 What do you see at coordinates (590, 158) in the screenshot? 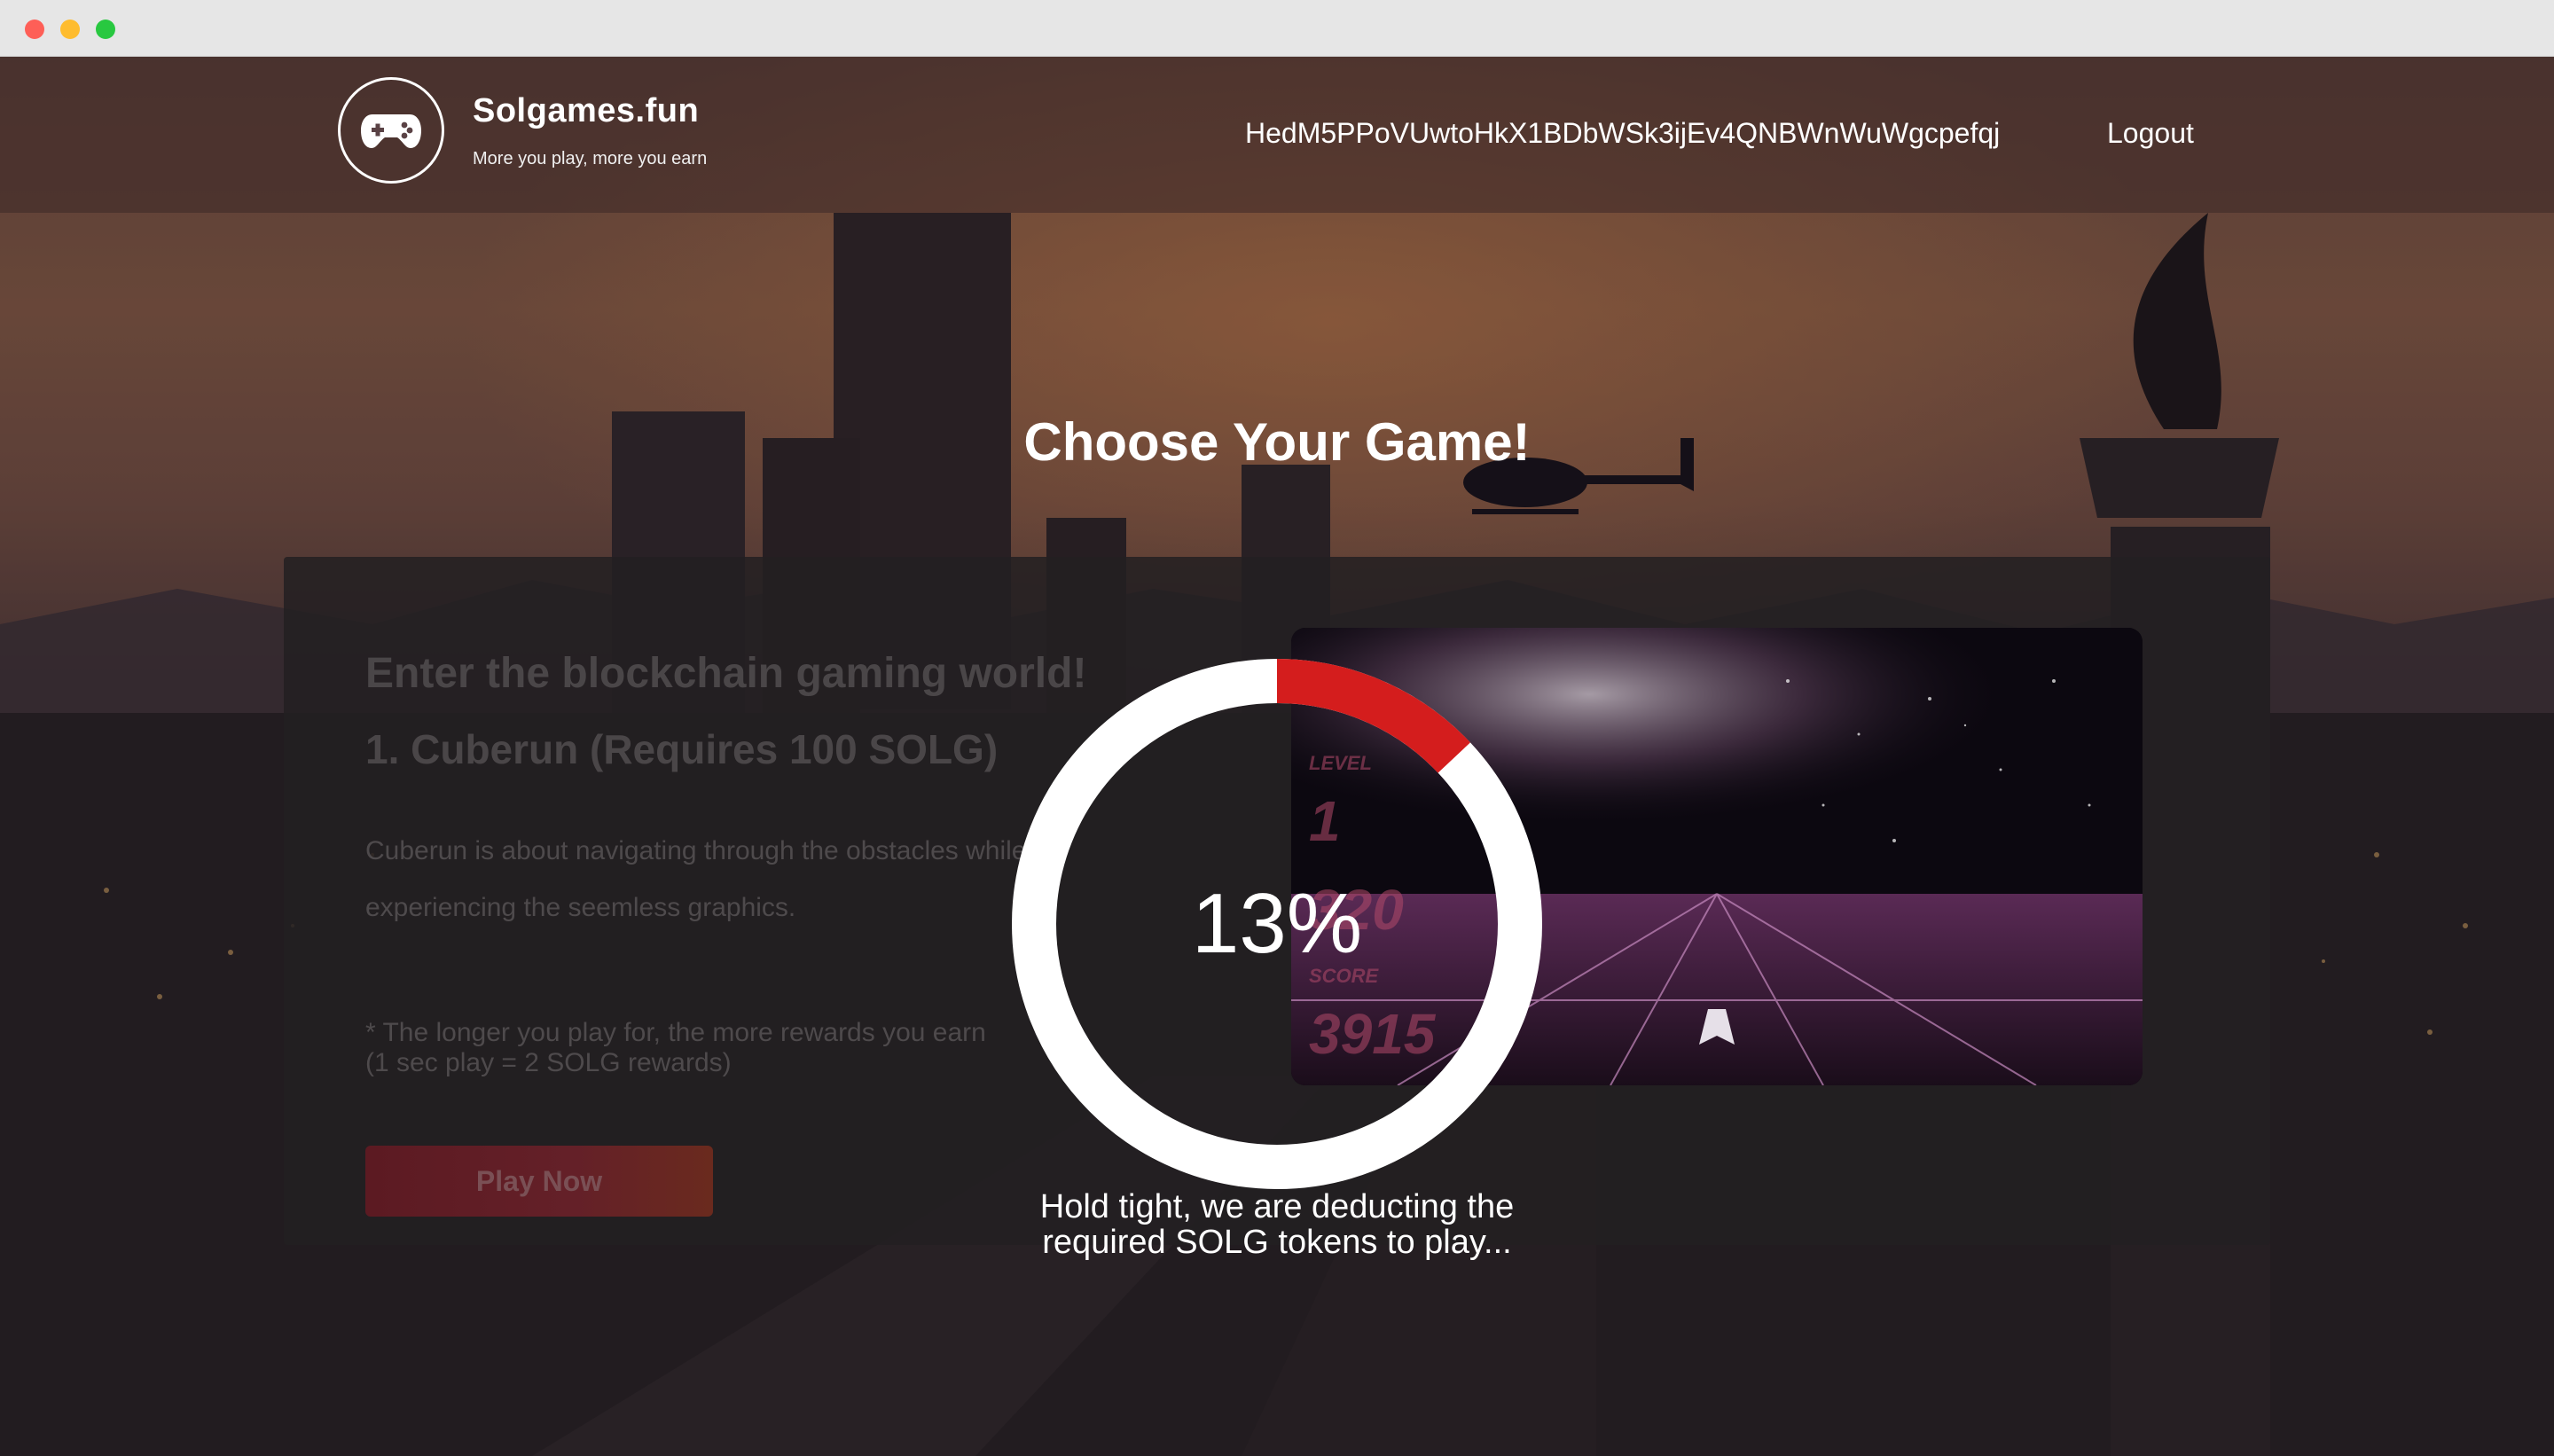
I see `brand-tagline: More you play, more you earn` at bounding box center [590, 158].